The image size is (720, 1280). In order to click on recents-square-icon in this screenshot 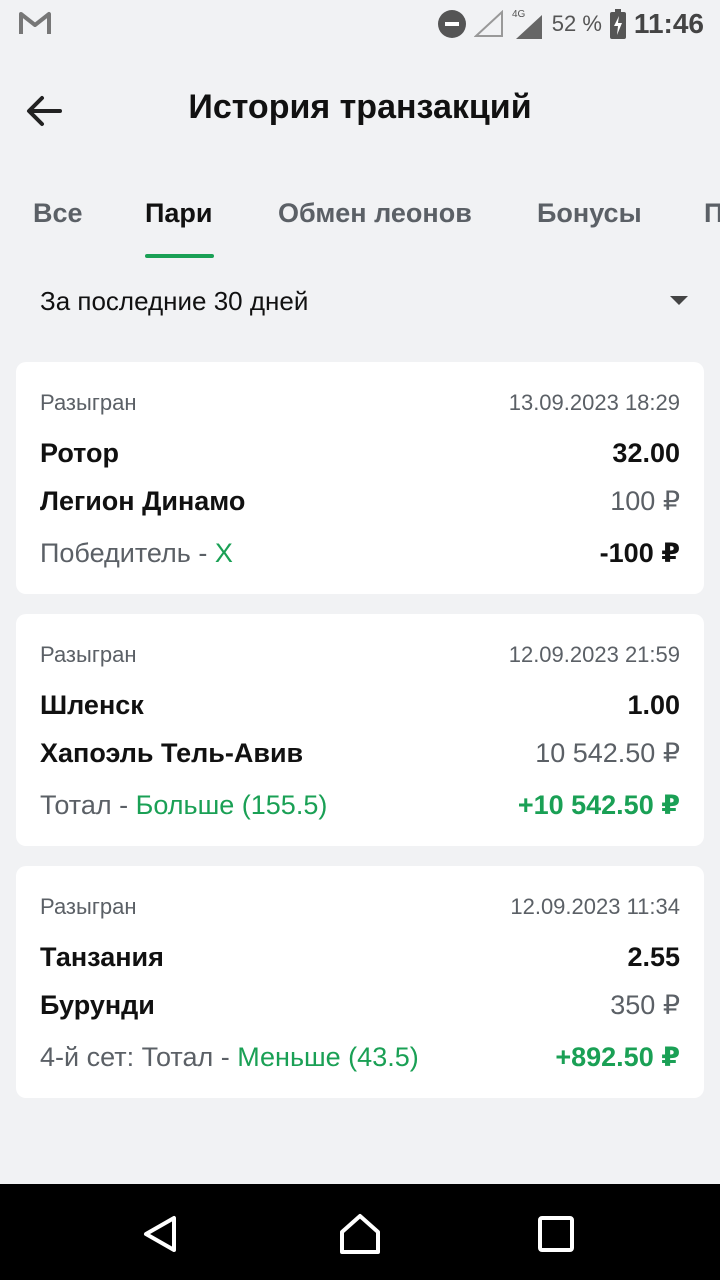, I will do `click(556, 1234)`.